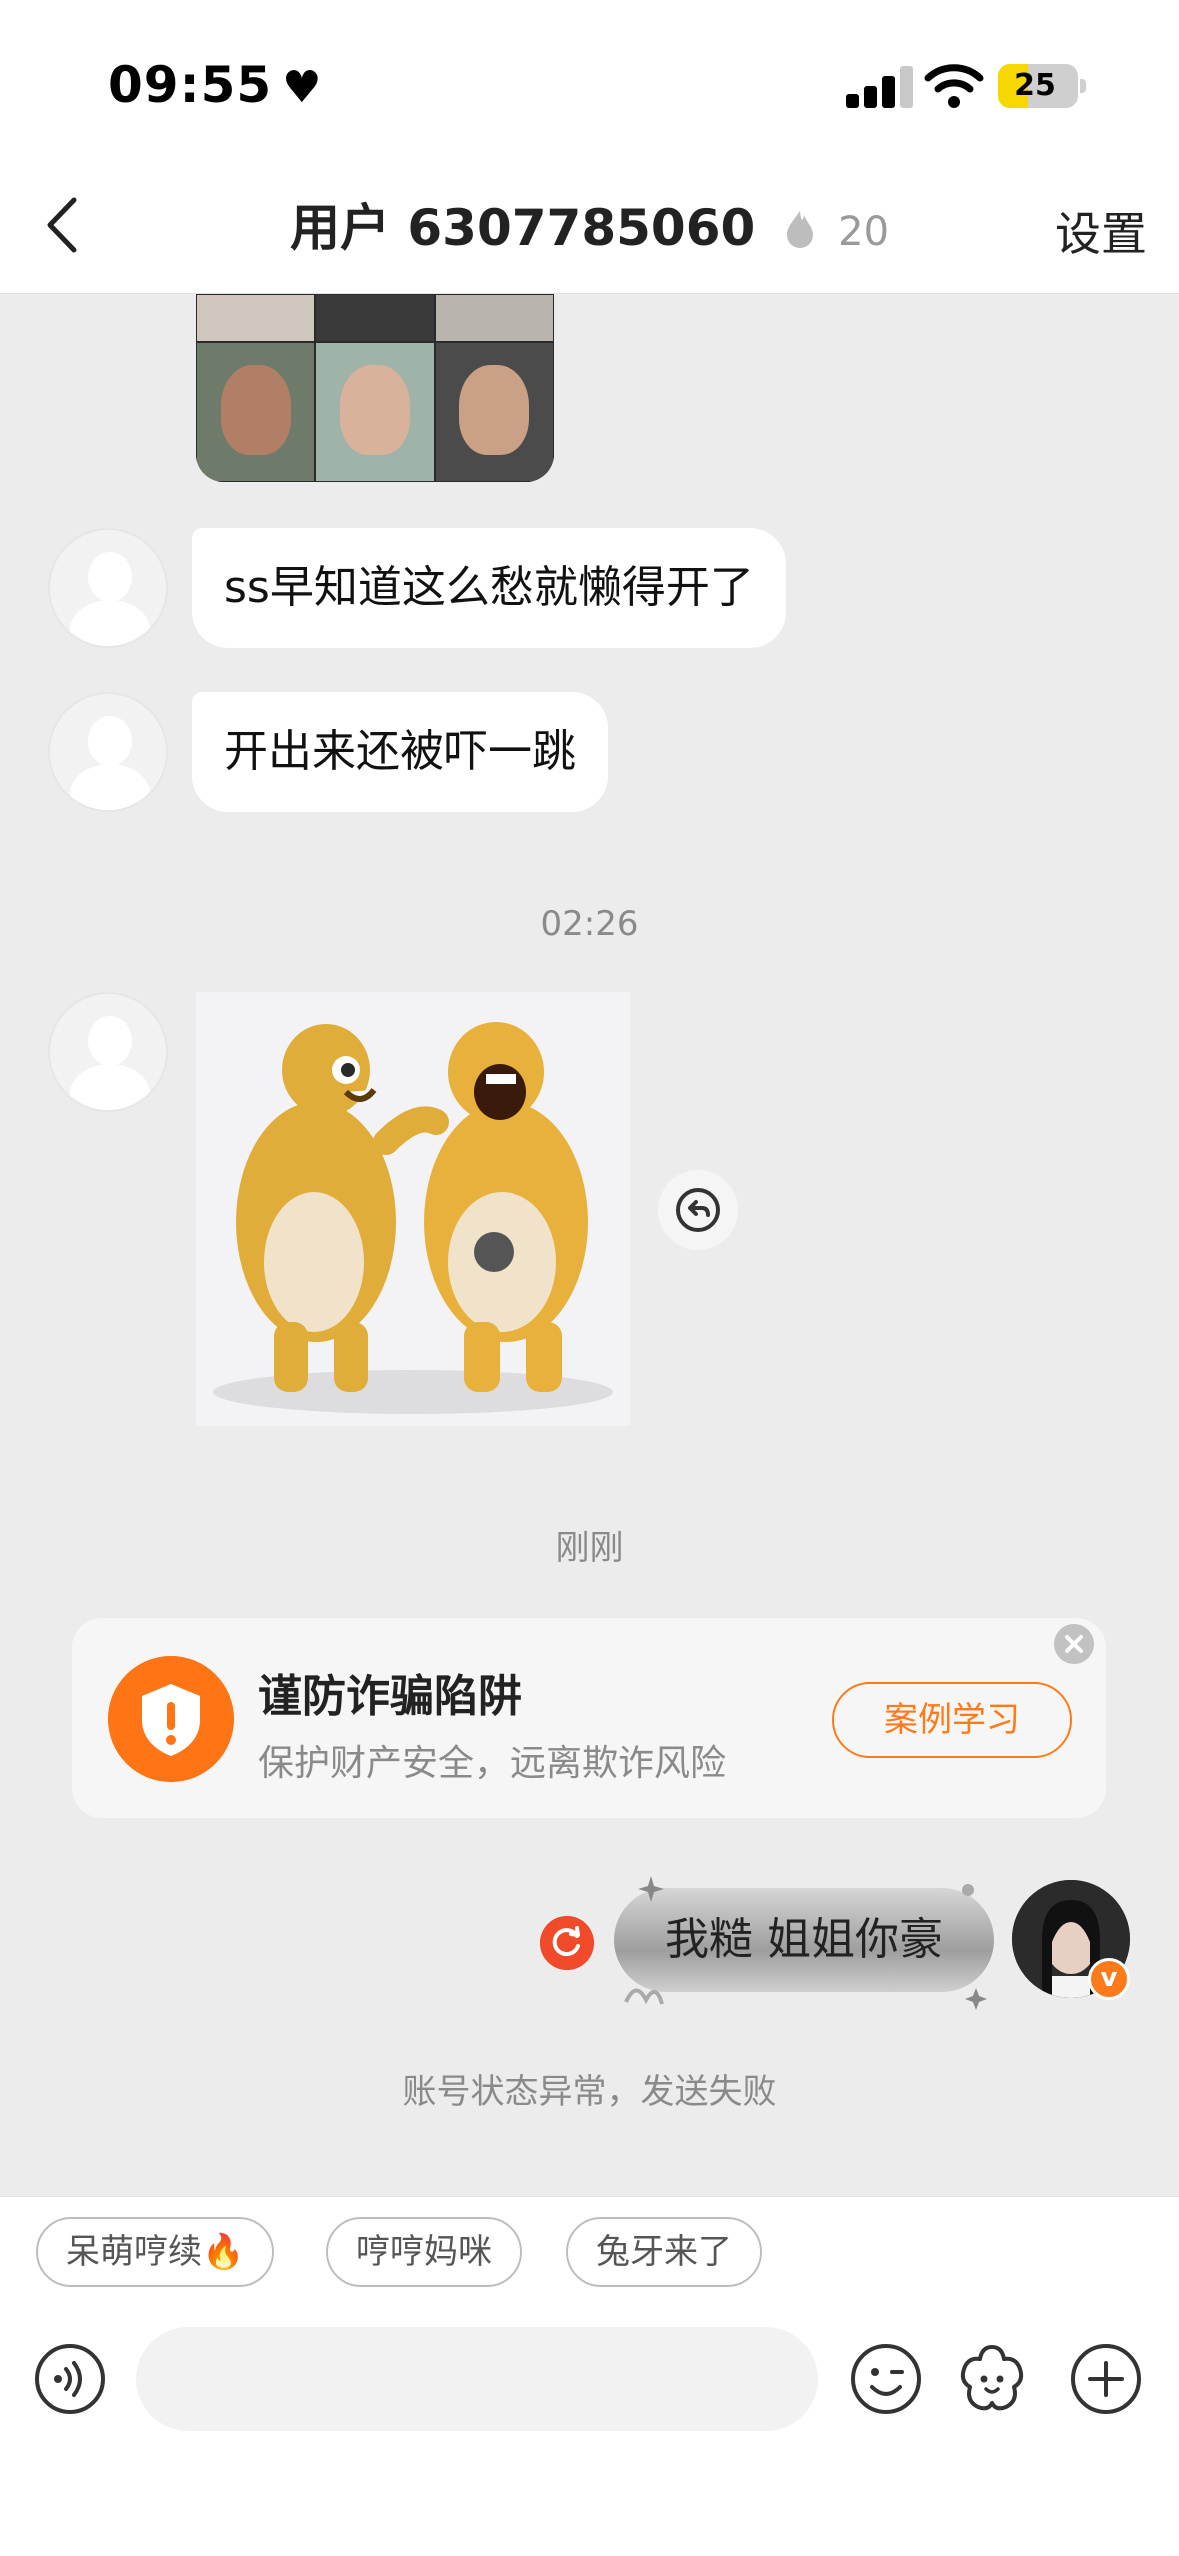 The height and width of the screenshot is (2556, 1179). What do you see at coordinates (589, 1548) in the screenshot?
I see `time-divider: 刚刚` at bounding box center [589, 1548].